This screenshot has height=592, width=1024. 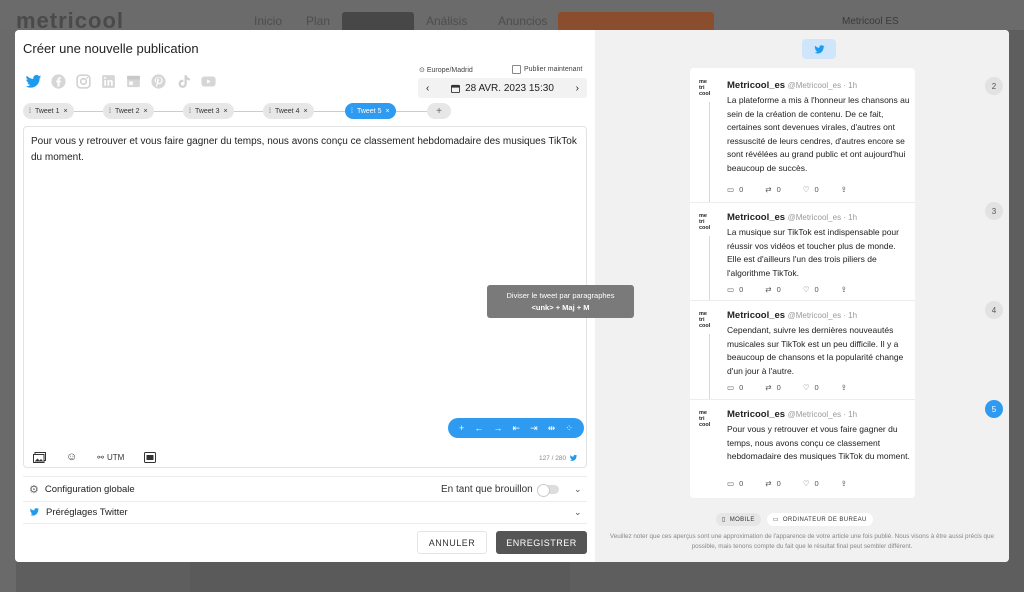 What do you see at coordinates (548, 490) in the screenshot?
I see `draft-toggle` at bounding box center [548, 490].